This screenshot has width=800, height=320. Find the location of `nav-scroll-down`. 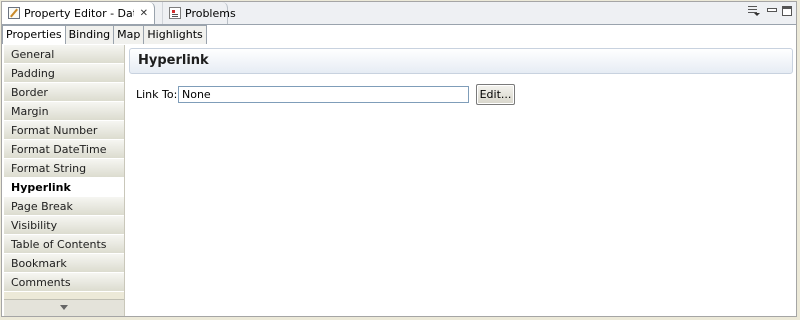

nav-scroll-down is located at coordinates (64, 307).